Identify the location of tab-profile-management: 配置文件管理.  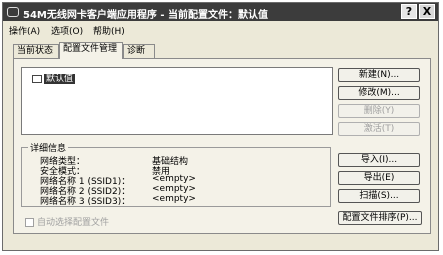
(91, 50).